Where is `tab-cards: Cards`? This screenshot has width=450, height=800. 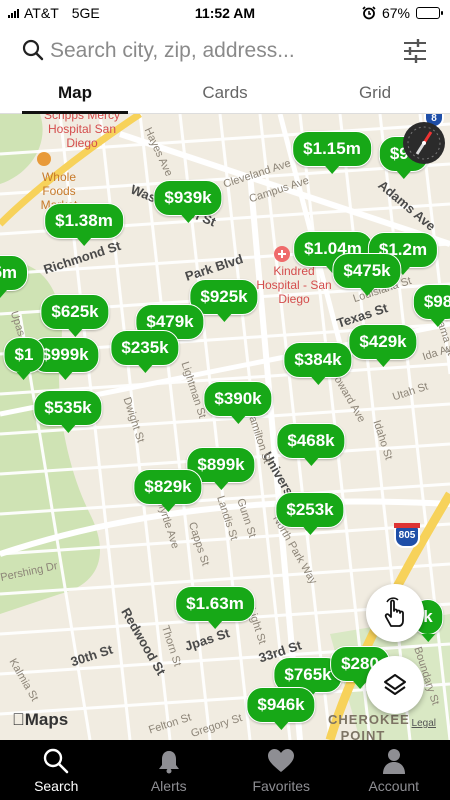
tab-cards: Cards is located at coordinates (225, 94).